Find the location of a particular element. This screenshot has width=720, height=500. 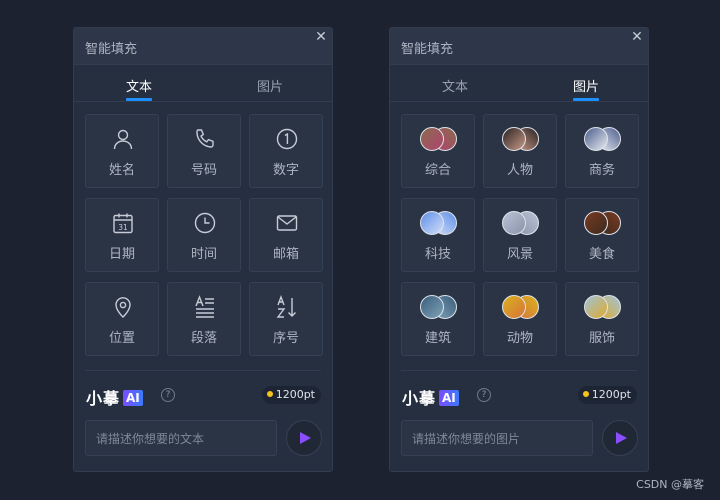

option-label: 商务 is located at coordinates (601, 170).